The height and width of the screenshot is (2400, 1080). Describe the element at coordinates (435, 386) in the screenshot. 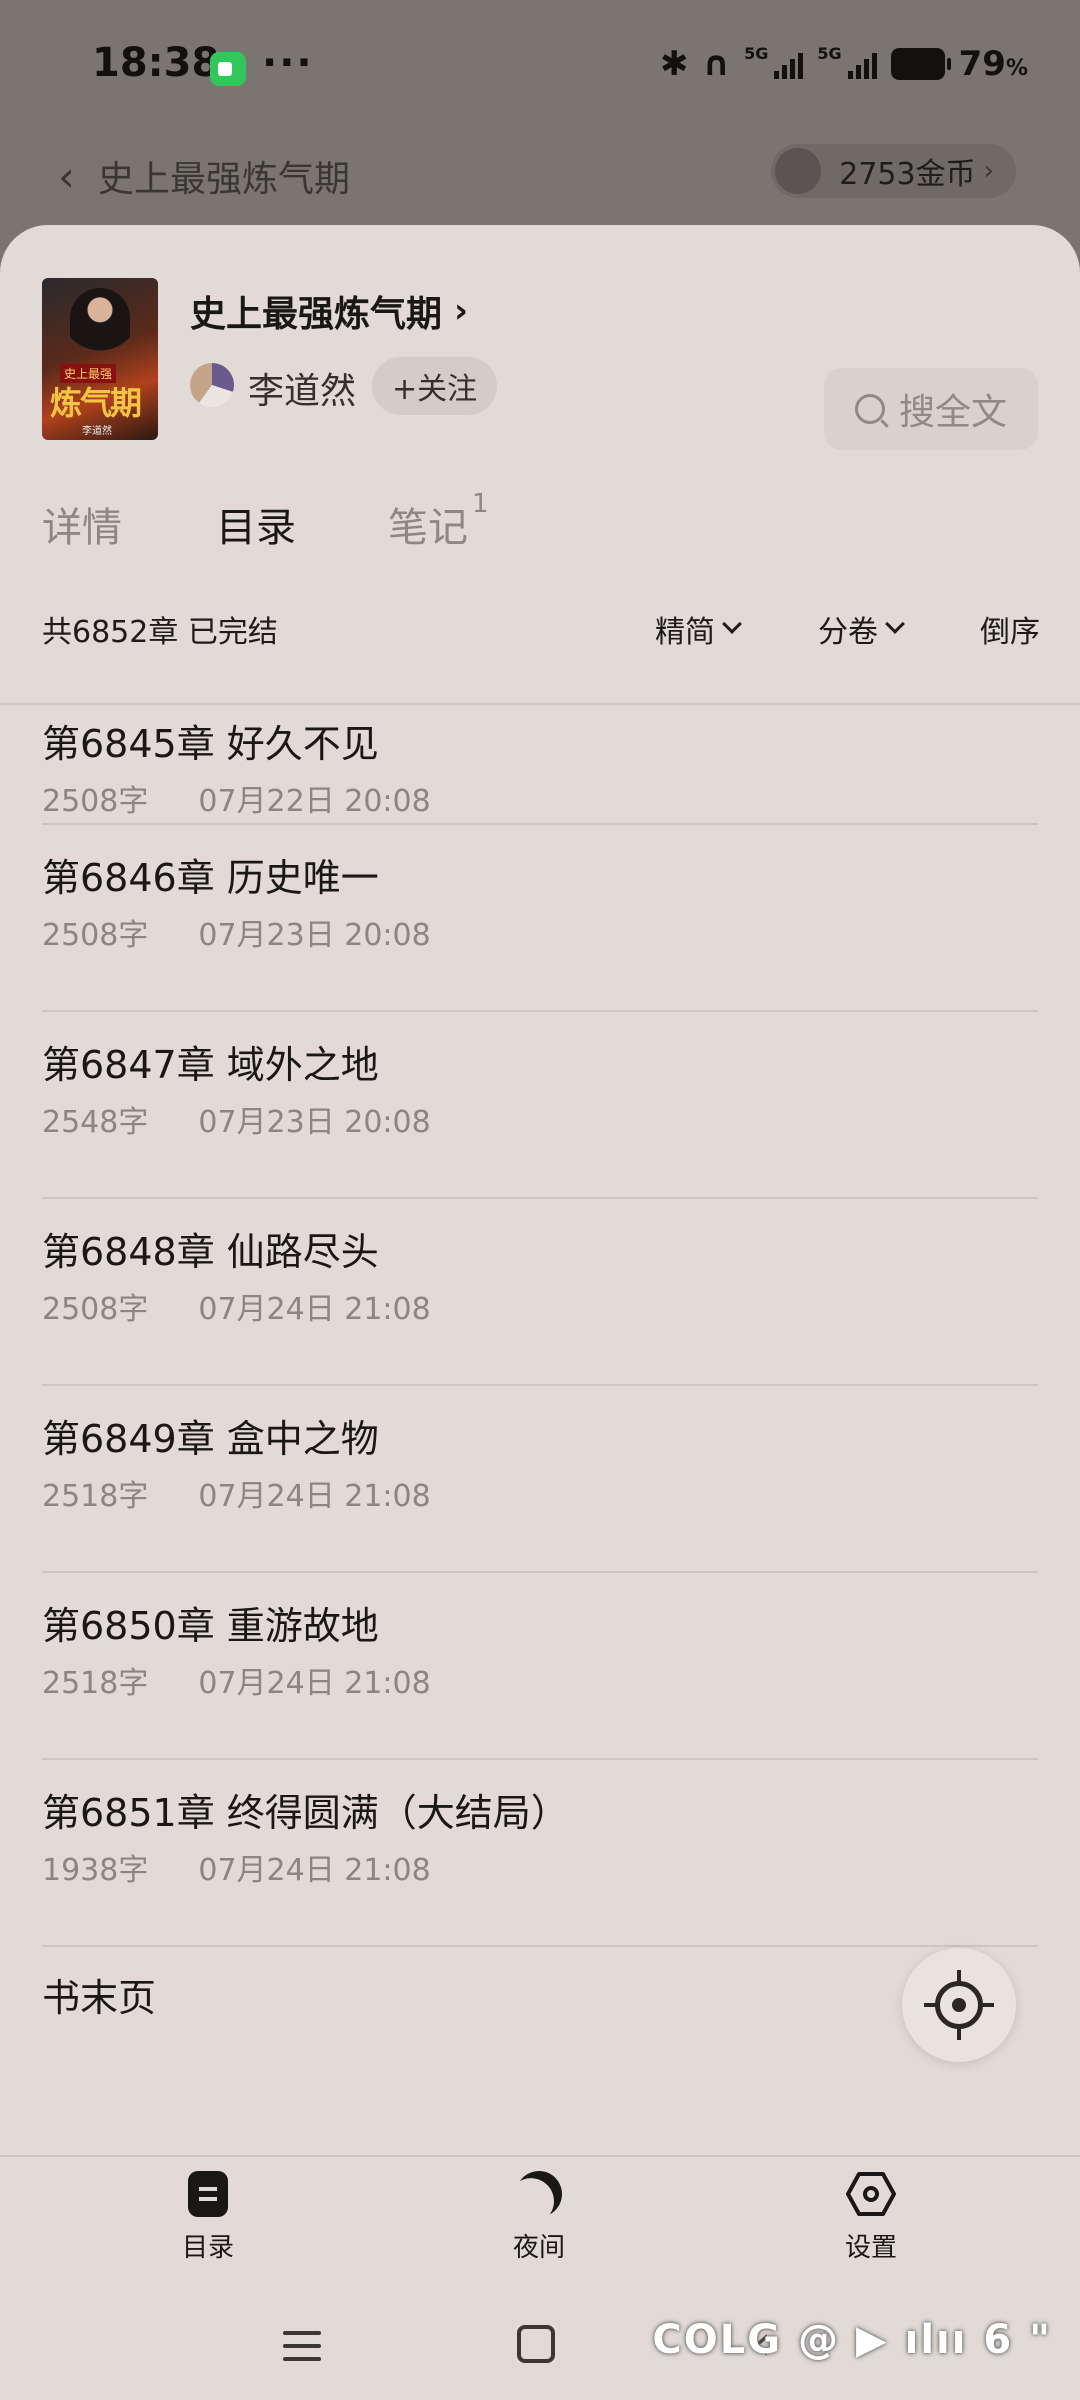

I see `follow-button: +关注` at that location.